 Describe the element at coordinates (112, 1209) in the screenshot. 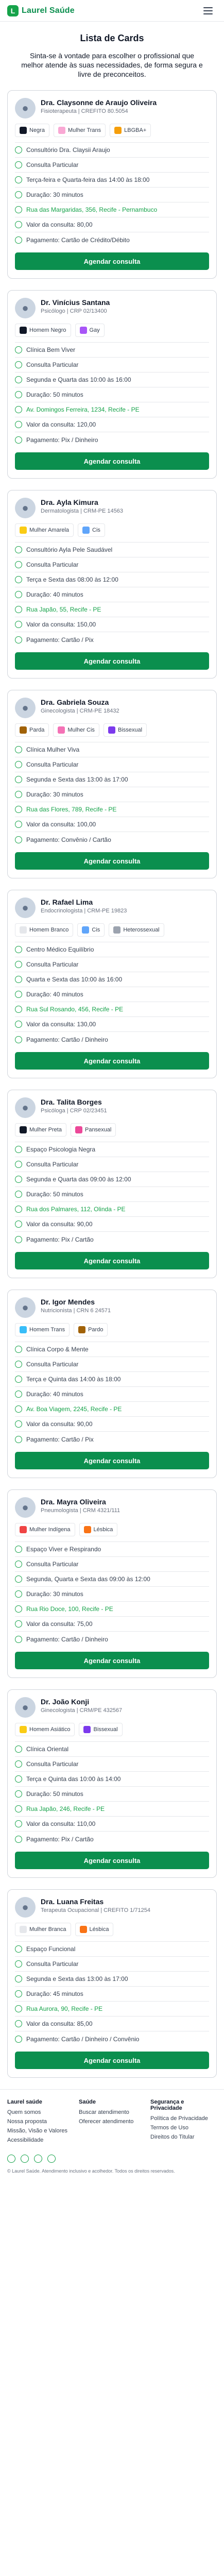

I see `address-link: Rua dos Palmares, 112, Olinda - PE` at that location.